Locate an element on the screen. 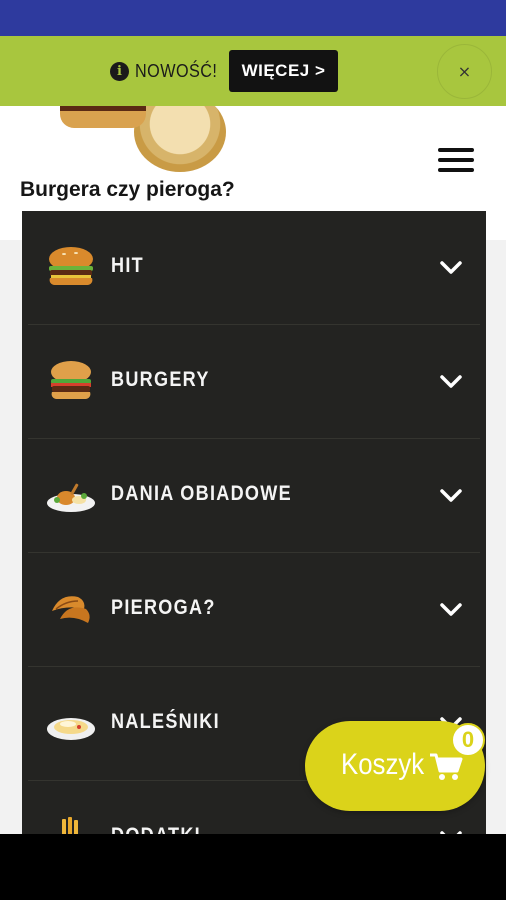  site-tagline: Burgera czy pieroga? is located at coordinates (127, 189).